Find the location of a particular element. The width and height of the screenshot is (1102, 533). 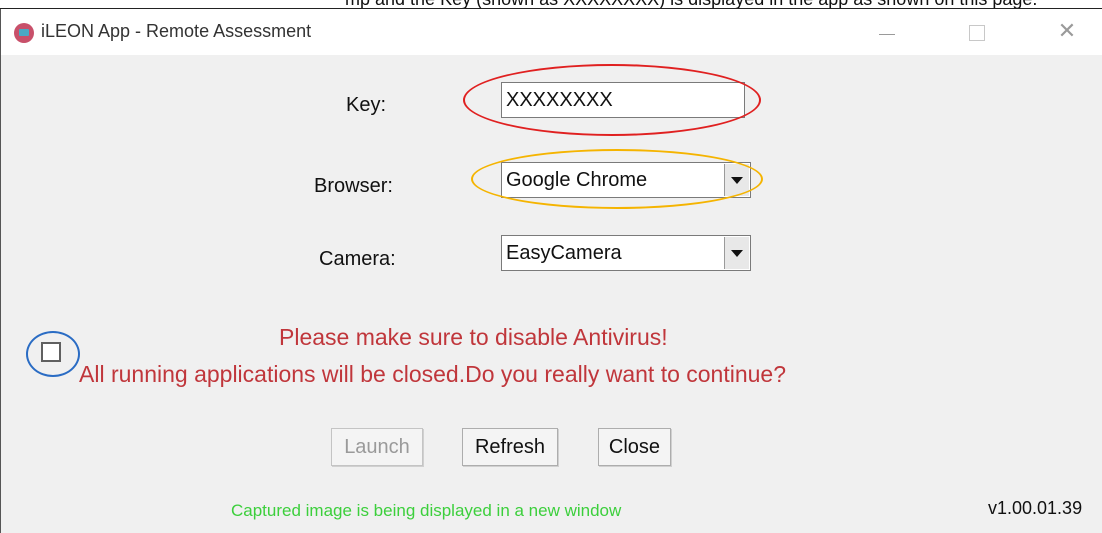

maximize-button is located at coordinates (977, 32).